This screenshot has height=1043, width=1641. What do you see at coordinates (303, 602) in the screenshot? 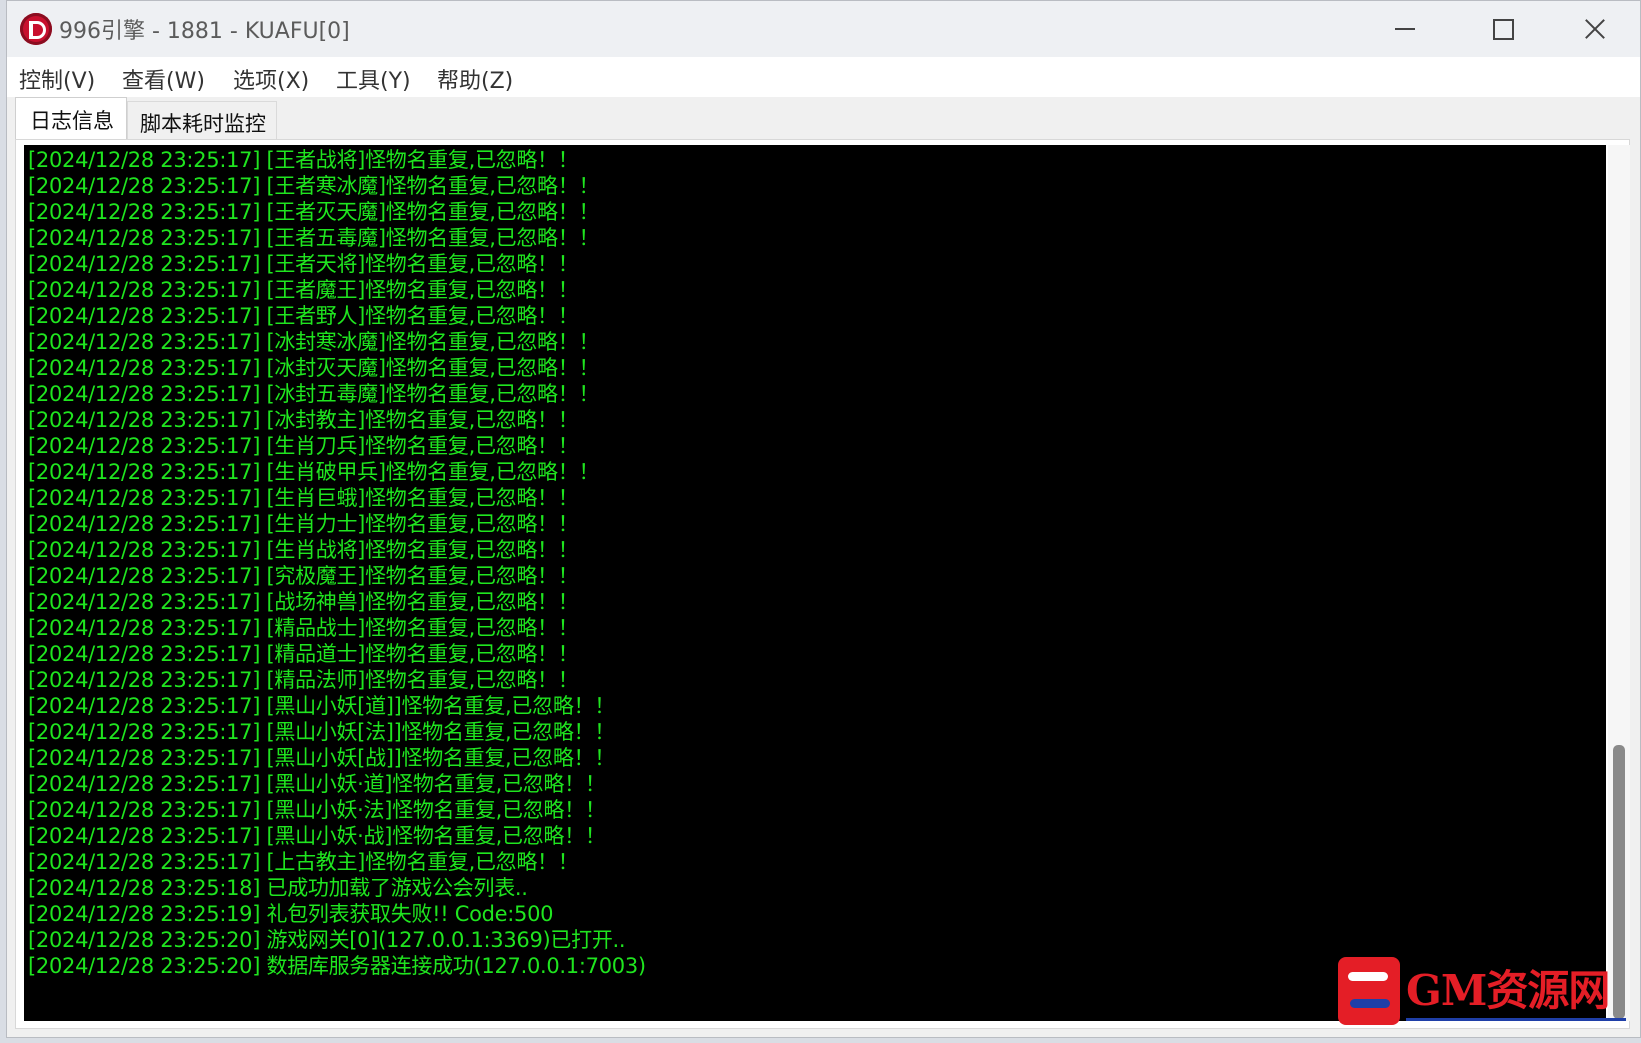
I see `log-line: [2024/12/28 23:25:17] [战场神兽]怪物名重复,已忽略！！` at bounding box center [303, 602].